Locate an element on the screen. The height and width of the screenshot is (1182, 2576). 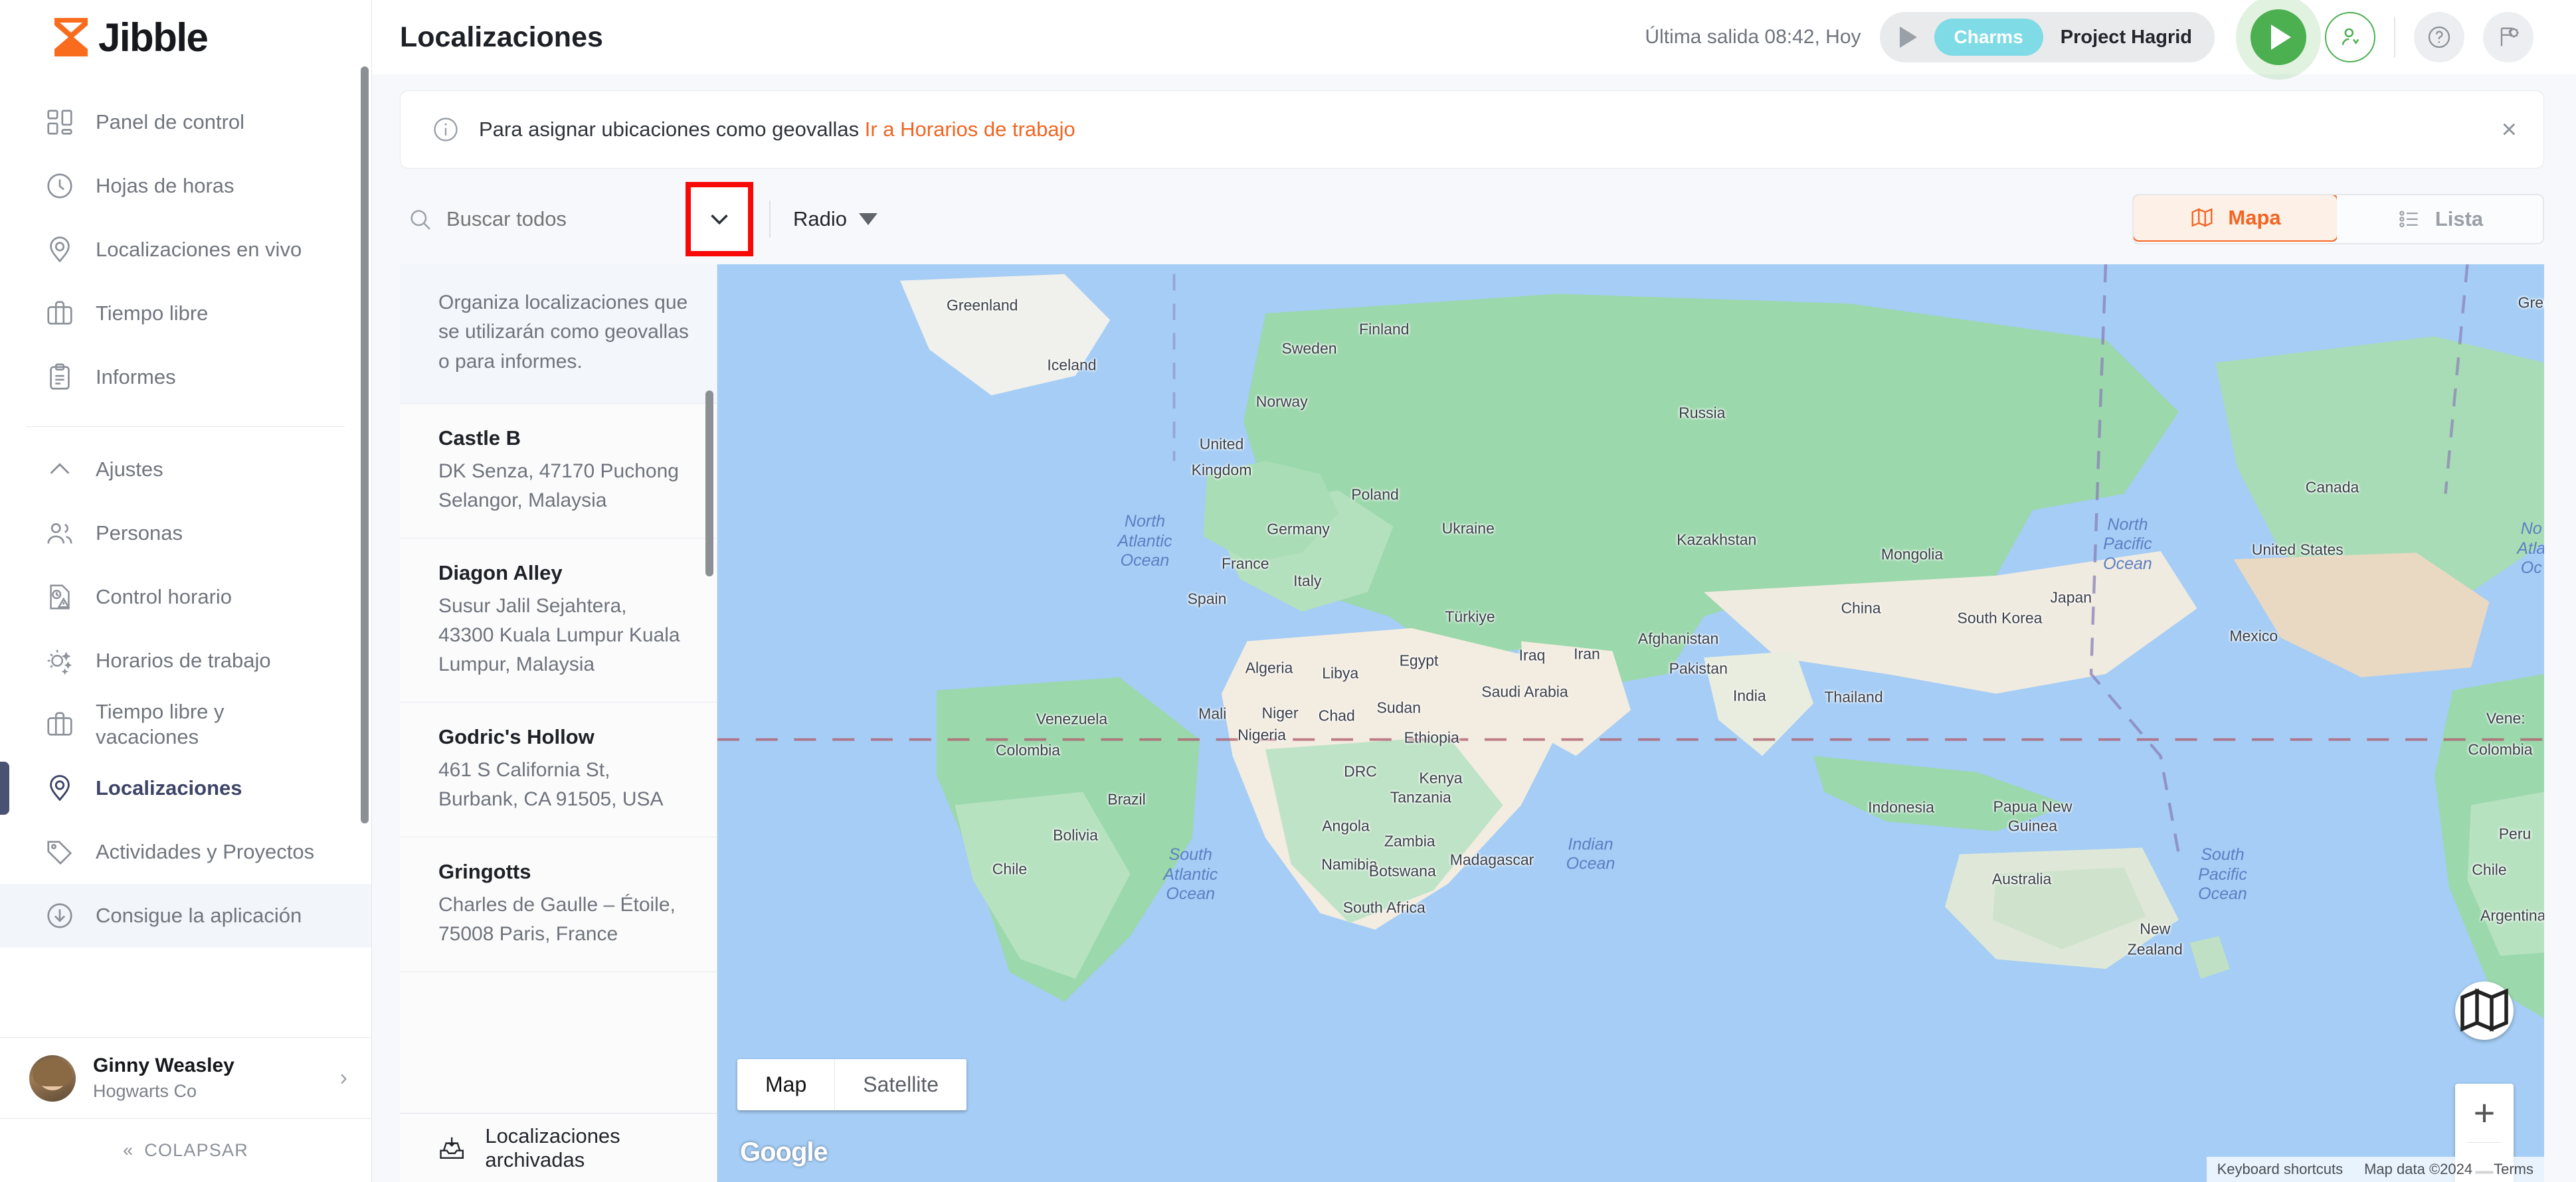
settings-button is located at coordinates (2508, 37).